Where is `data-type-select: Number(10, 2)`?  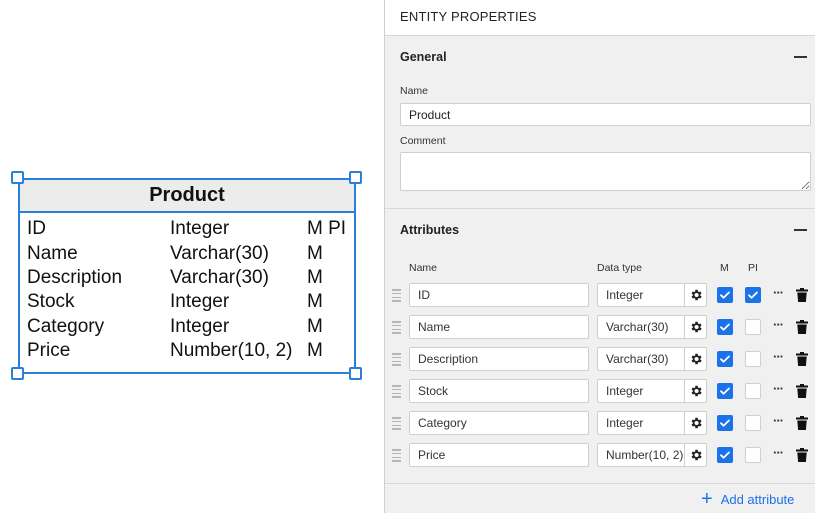 data-type-select: Number(10, 2) is located at coordinates (652, 455).